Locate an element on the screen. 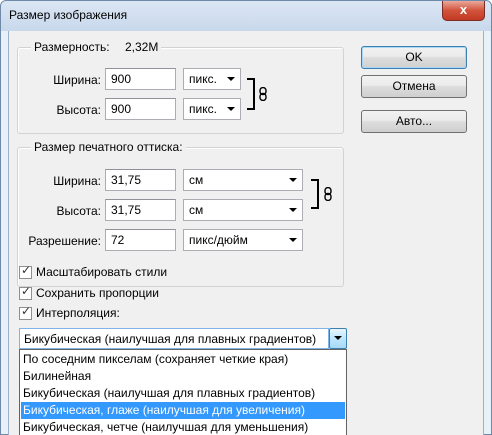  pixel-height-unit-select: пикс. is located at coordinates (212, 109).